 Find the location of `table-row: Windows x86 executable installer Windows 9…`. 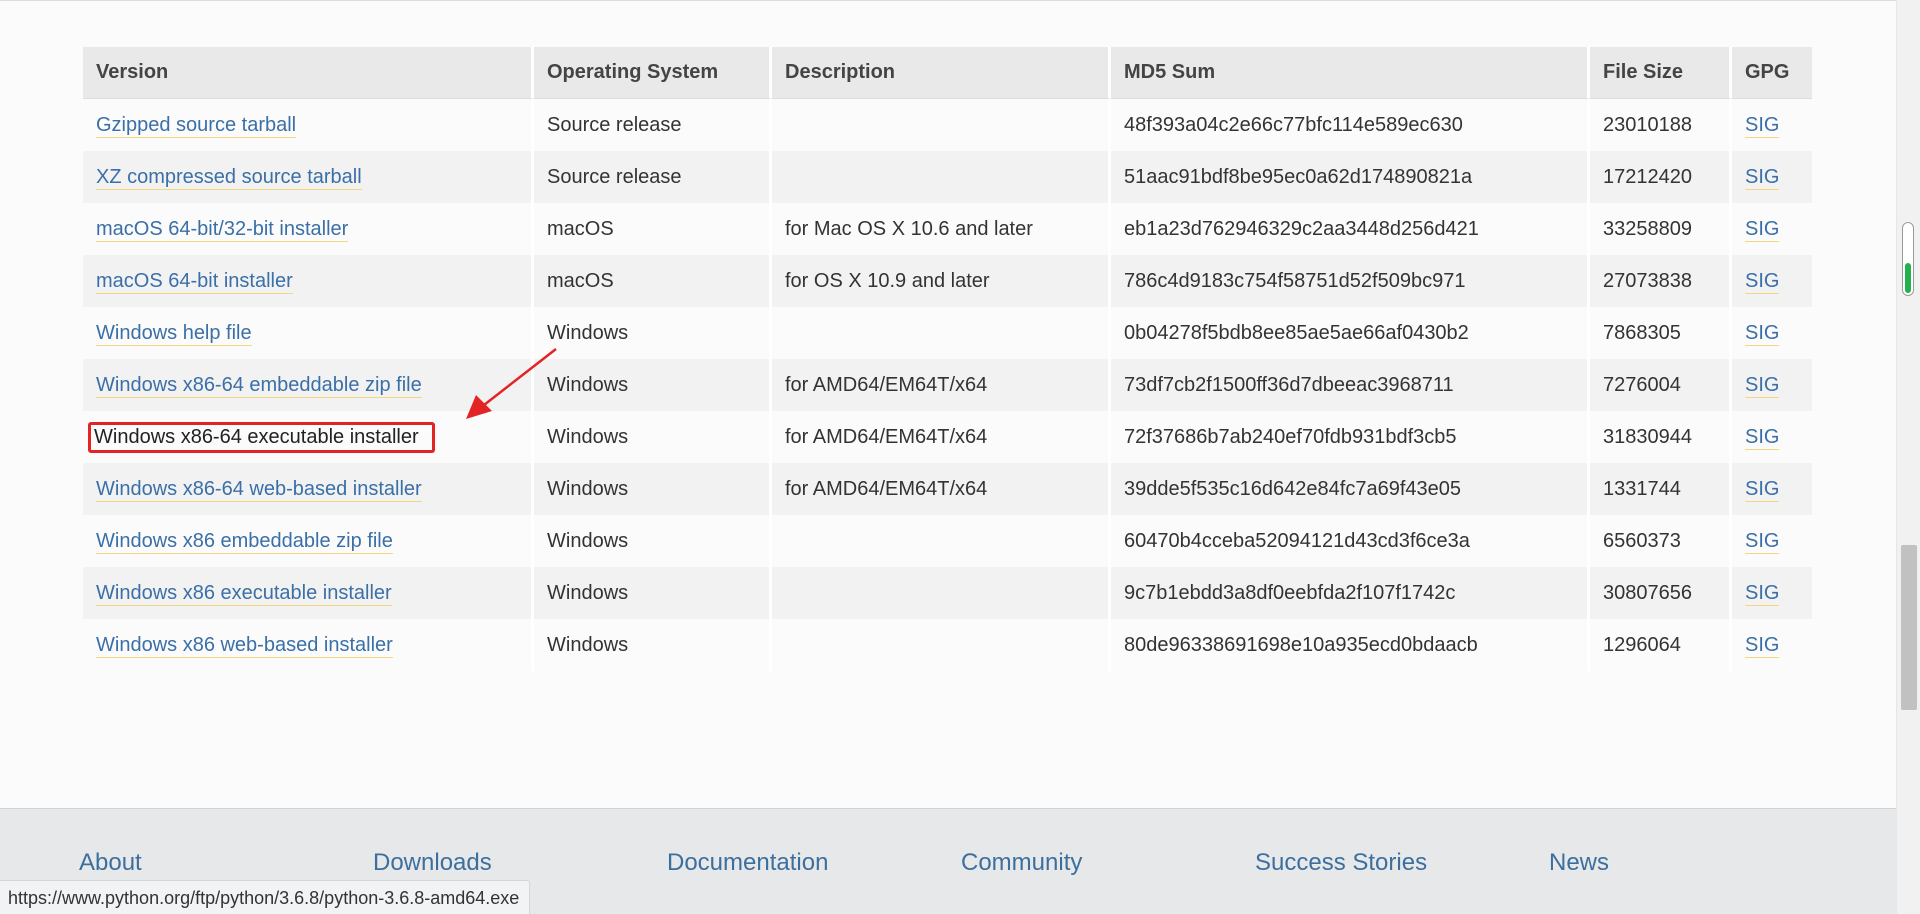

table-row: Windows x86 executable installer Windows 9… is located at coordinates (947, 593).